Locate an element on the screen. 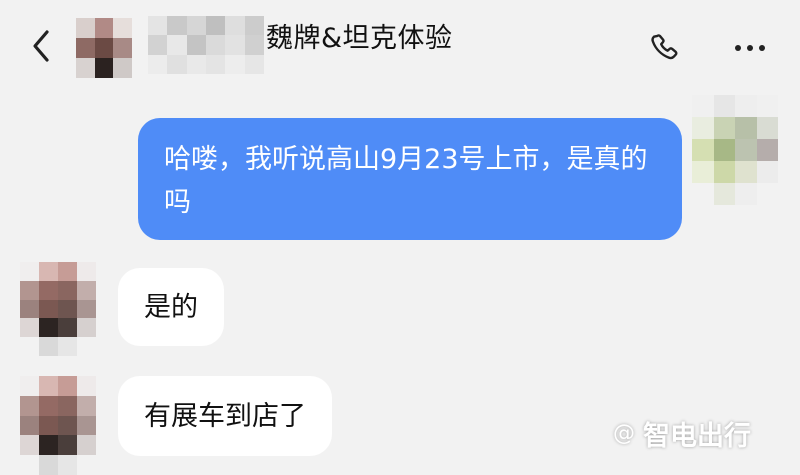 This screenshot has height=475, width=800. my-avatar is located at coordinates (735, 150).